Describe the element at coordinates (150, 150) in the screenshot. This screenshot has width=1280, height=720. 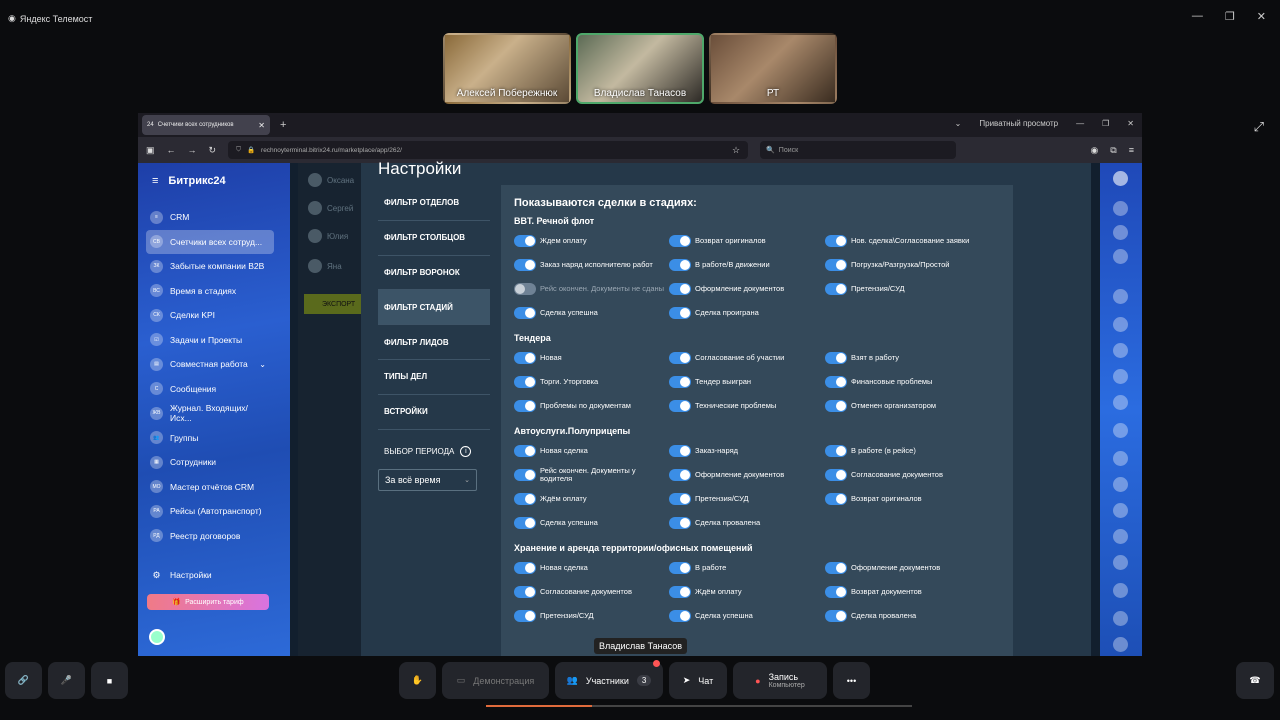
I see `sidebar-toggle-icon: ▣` at that location.